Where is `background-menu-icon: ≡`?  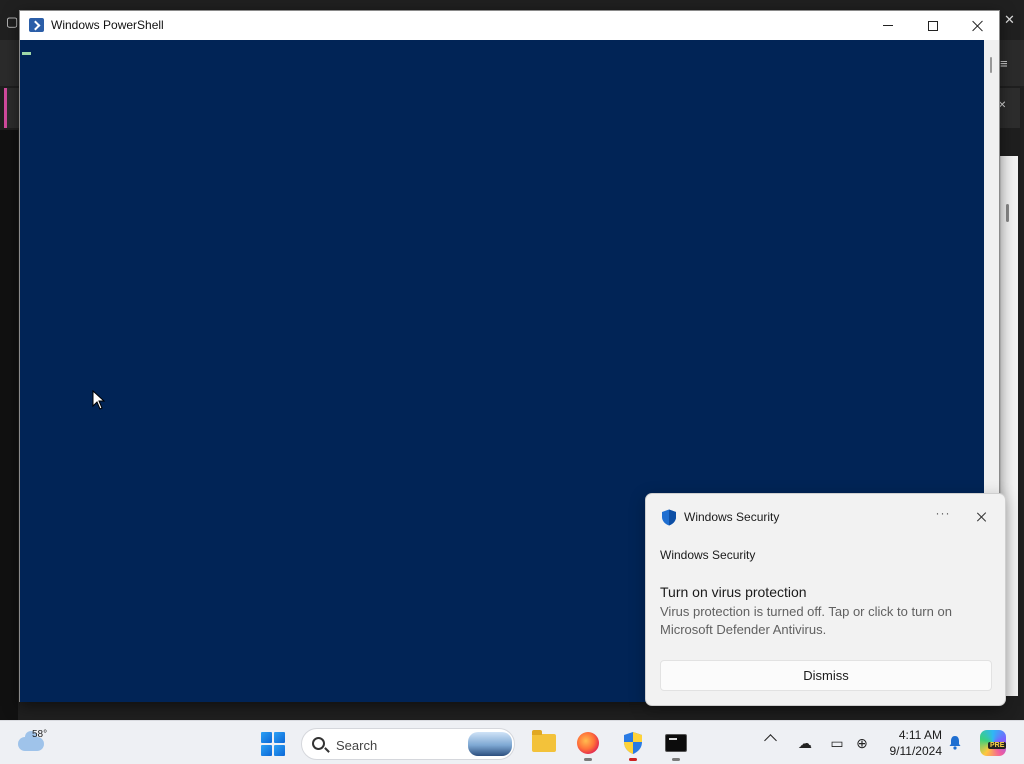
background-menu-icon: ≡ is located at coordinates (1004, 63).